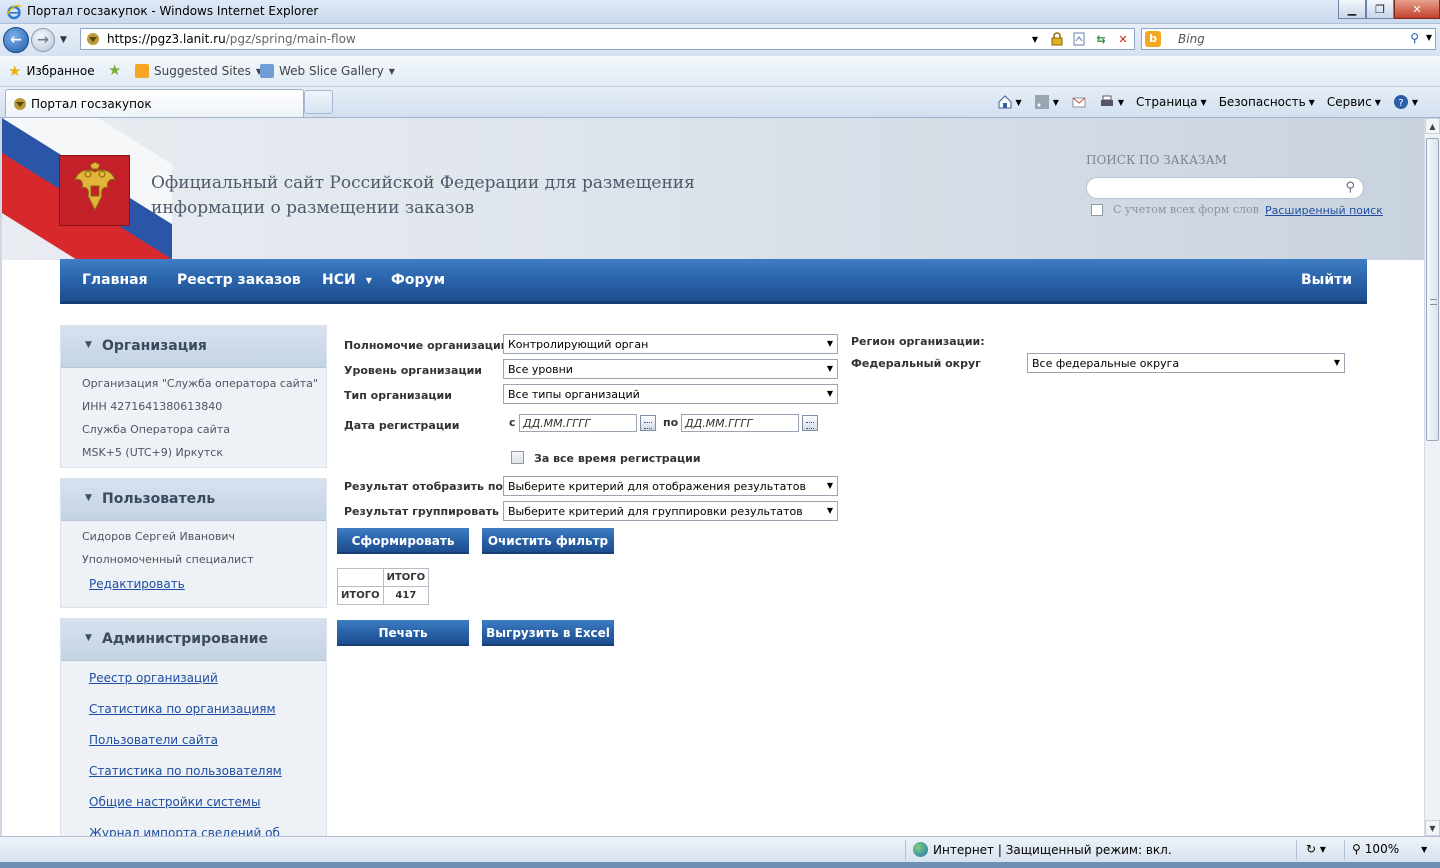 The image size is (1440, 868). Describe the element at coordinates (114, 70) in the screenshot. I see `add-to-favorites-bar-button: ★` at that location.